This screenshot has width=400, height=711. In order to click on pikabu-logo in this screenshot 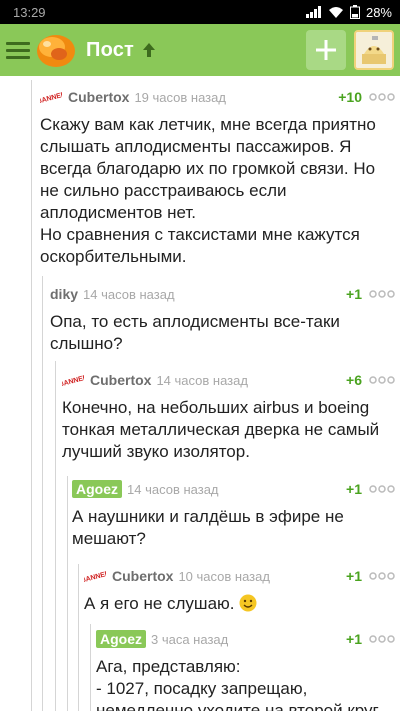, I will do `click(56, 50)`.